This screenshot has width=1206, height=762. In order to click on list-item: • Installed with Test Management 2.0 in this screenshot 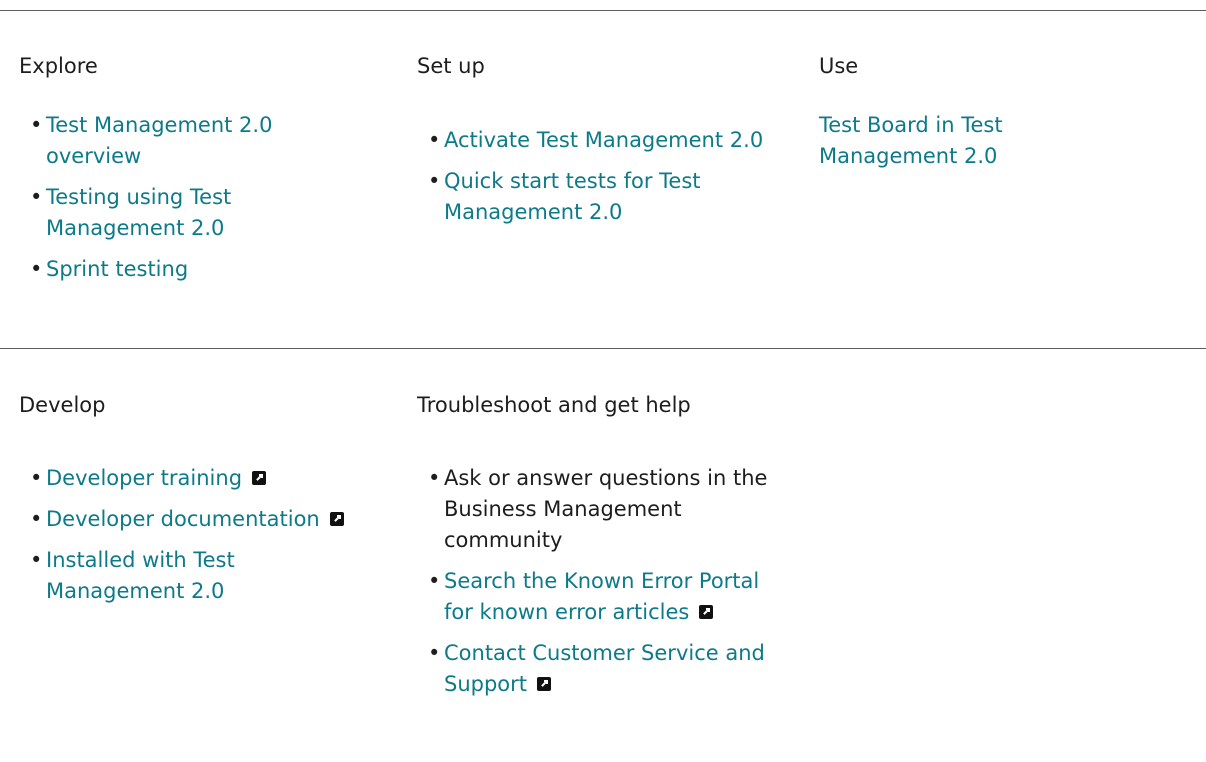, I will do `click(188, 576)`.